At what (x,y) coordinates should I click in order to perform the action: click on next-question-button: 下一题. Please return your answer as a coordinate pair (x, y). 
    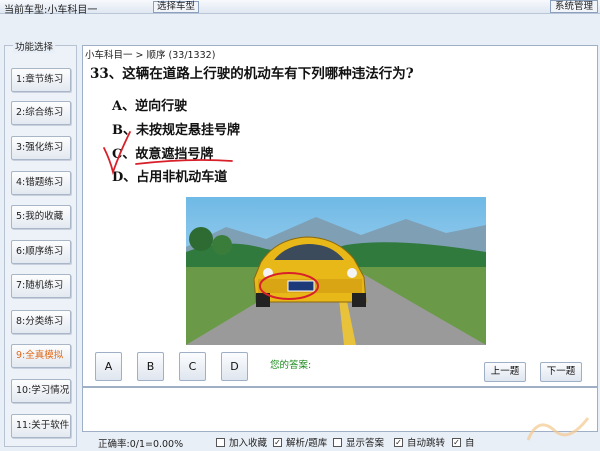
    Looking at the image, I should click on (561, 372).